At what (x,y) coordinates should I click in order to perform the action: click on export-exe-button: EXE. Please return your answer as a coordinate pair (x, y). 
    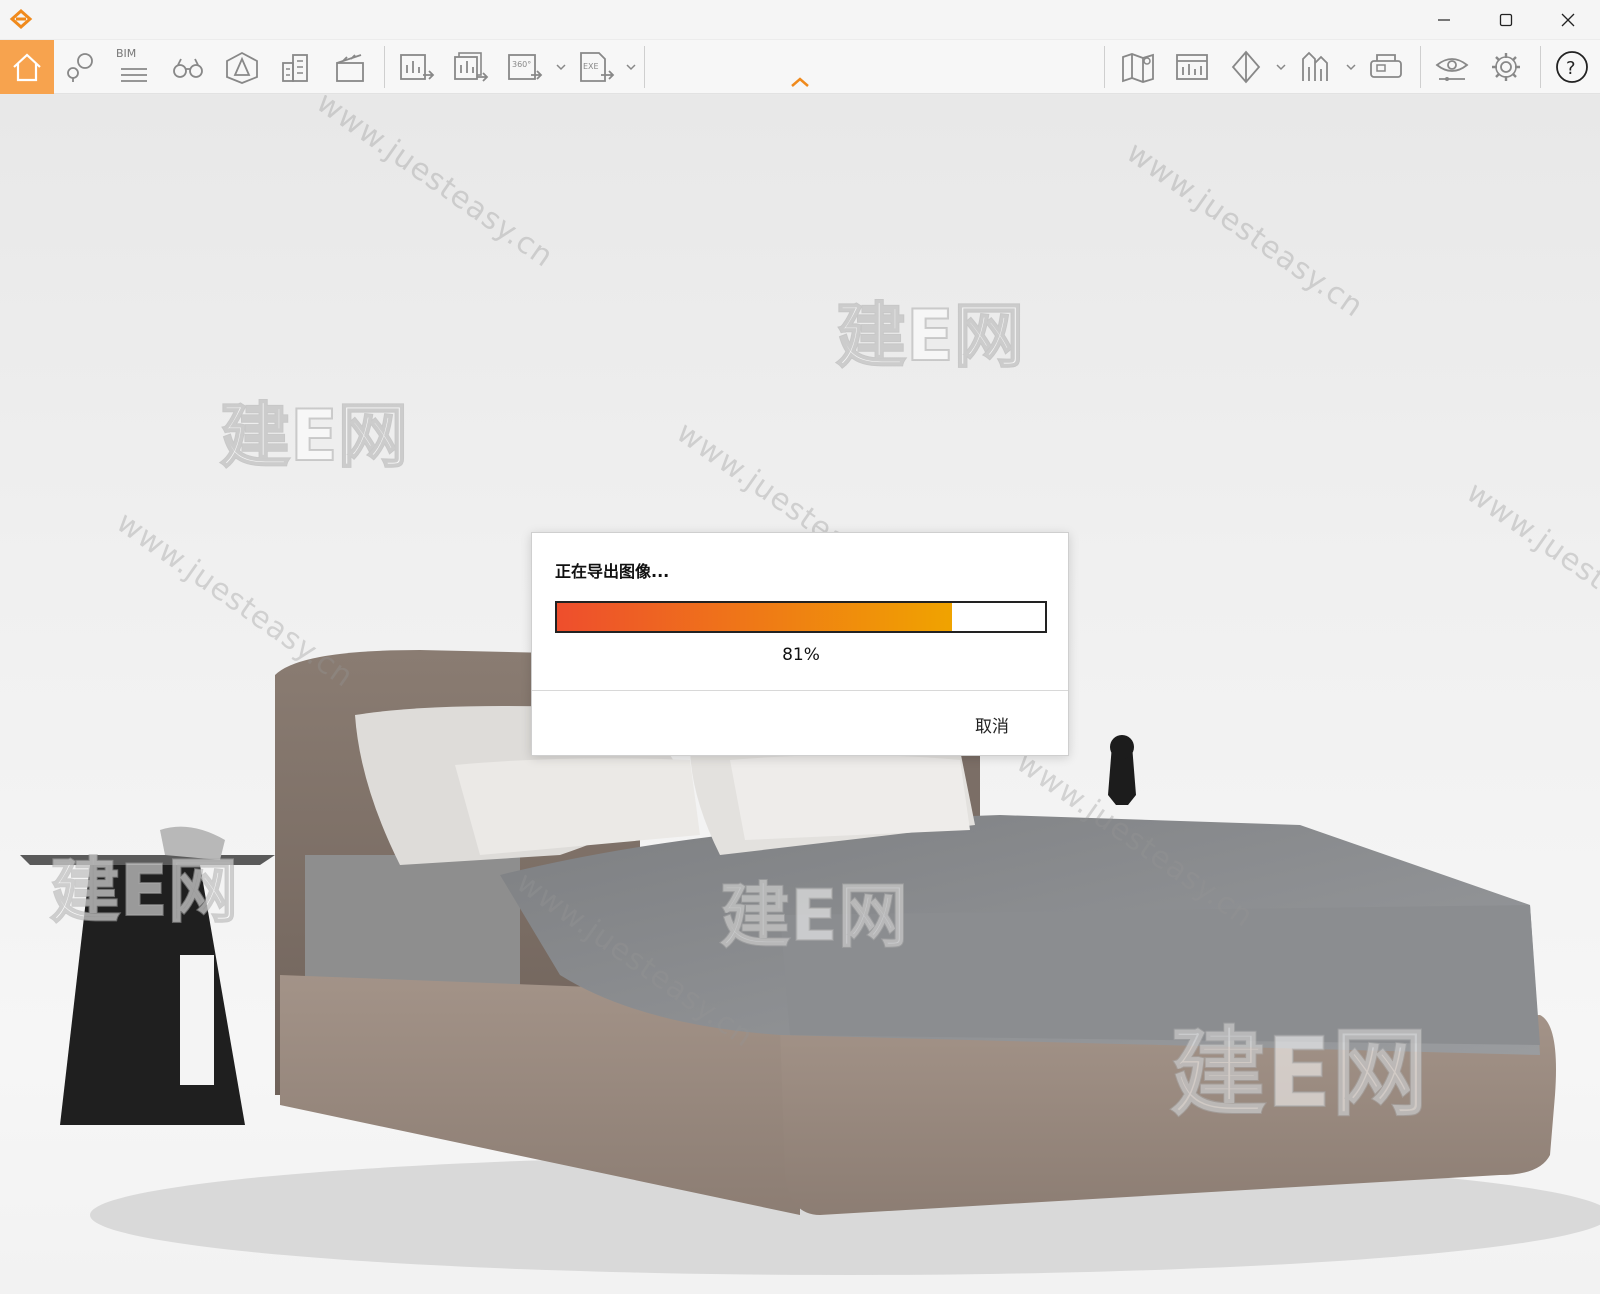
    Looking at the image, I should click on (596, 67).